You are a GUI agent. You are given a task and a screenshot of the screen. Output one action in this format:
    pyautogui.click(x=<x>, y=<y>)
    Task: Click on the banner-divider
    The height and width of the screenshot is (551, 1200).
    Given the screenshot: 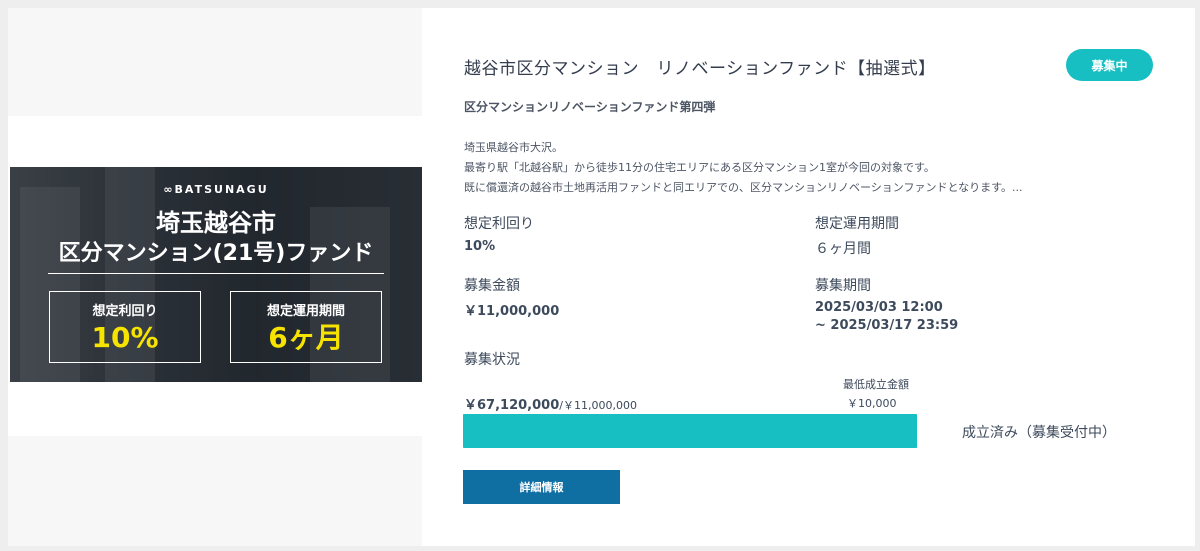 What is the action you would take?
    pyautogui.click(x=216, y=273)
    